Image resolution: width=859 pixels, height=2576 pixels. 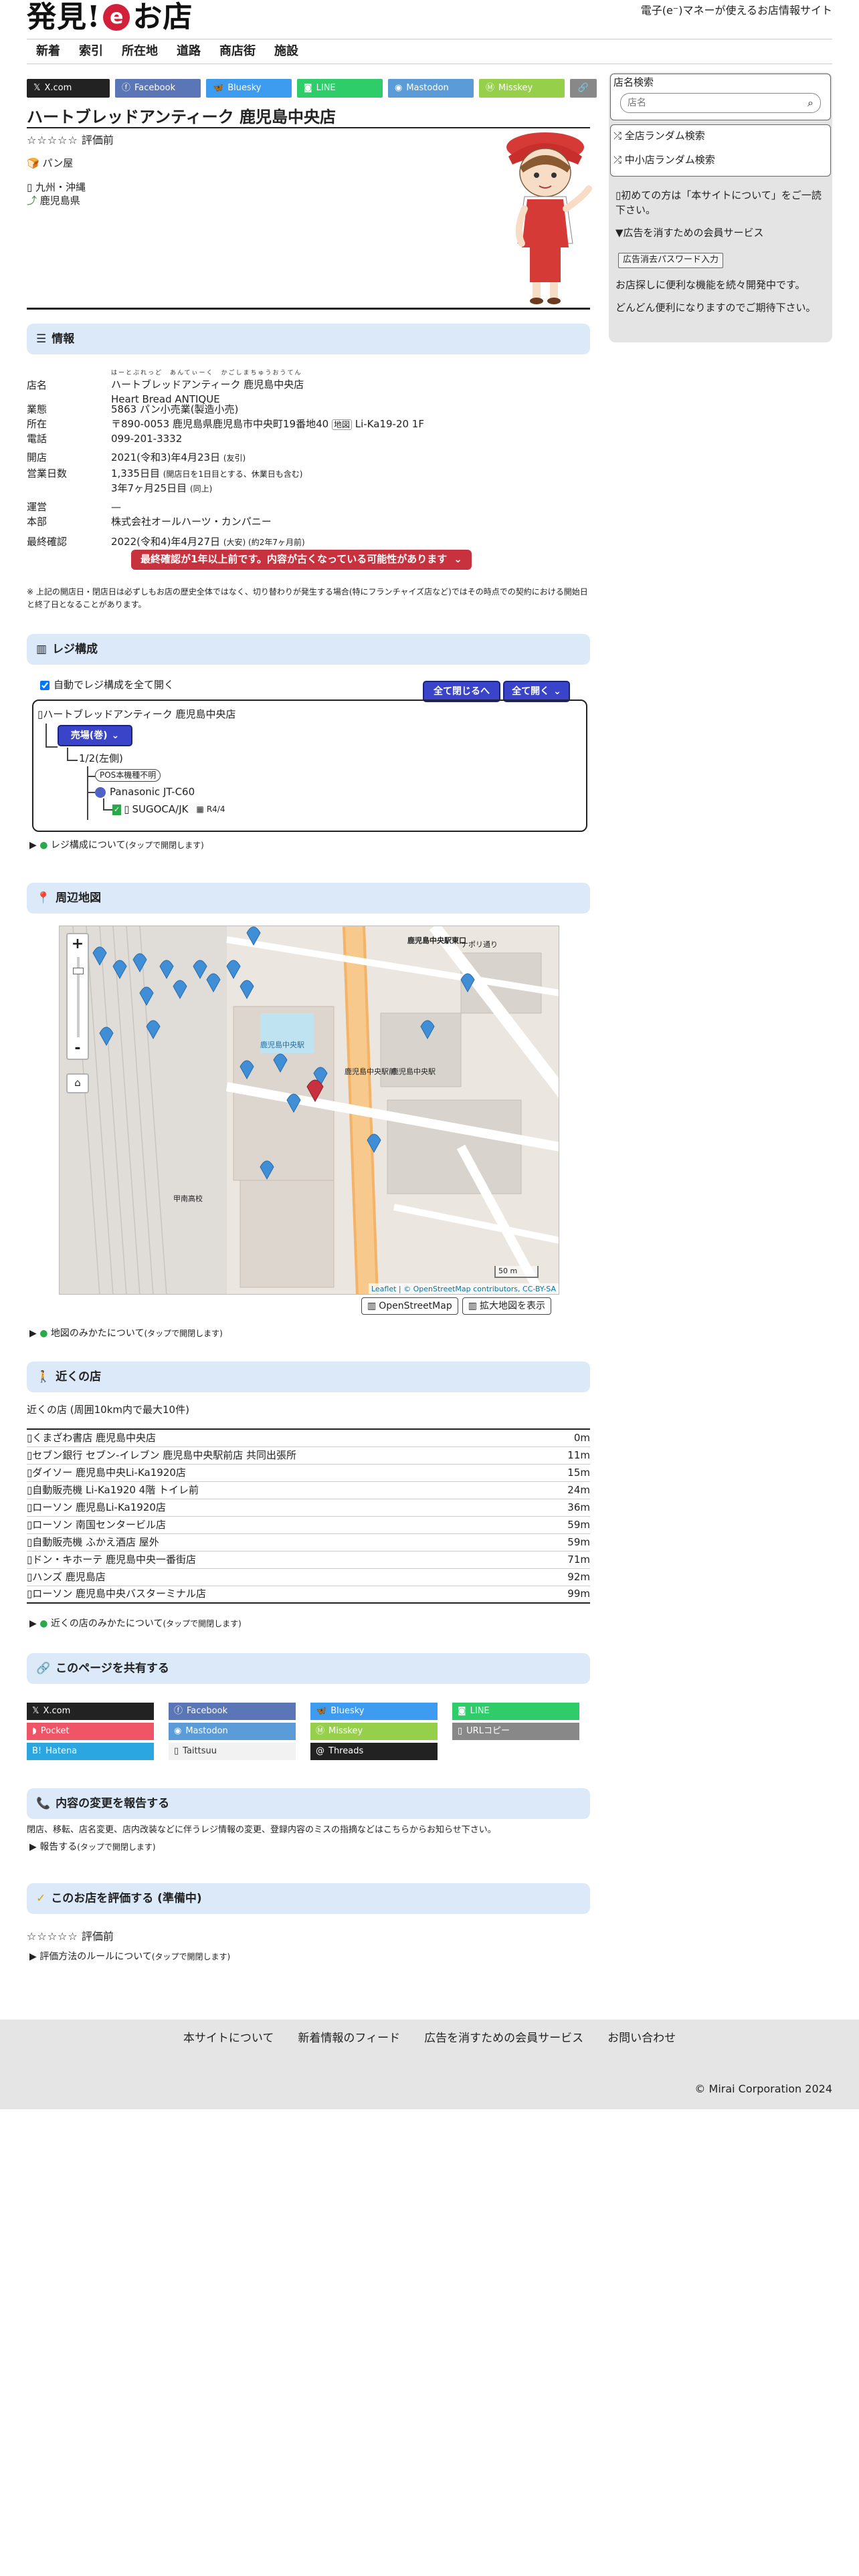 I want to click on nearby-row: ▯ダイソー 鹿児島中央Li-Ka1920店 15m, so click(x=308, y=1473).